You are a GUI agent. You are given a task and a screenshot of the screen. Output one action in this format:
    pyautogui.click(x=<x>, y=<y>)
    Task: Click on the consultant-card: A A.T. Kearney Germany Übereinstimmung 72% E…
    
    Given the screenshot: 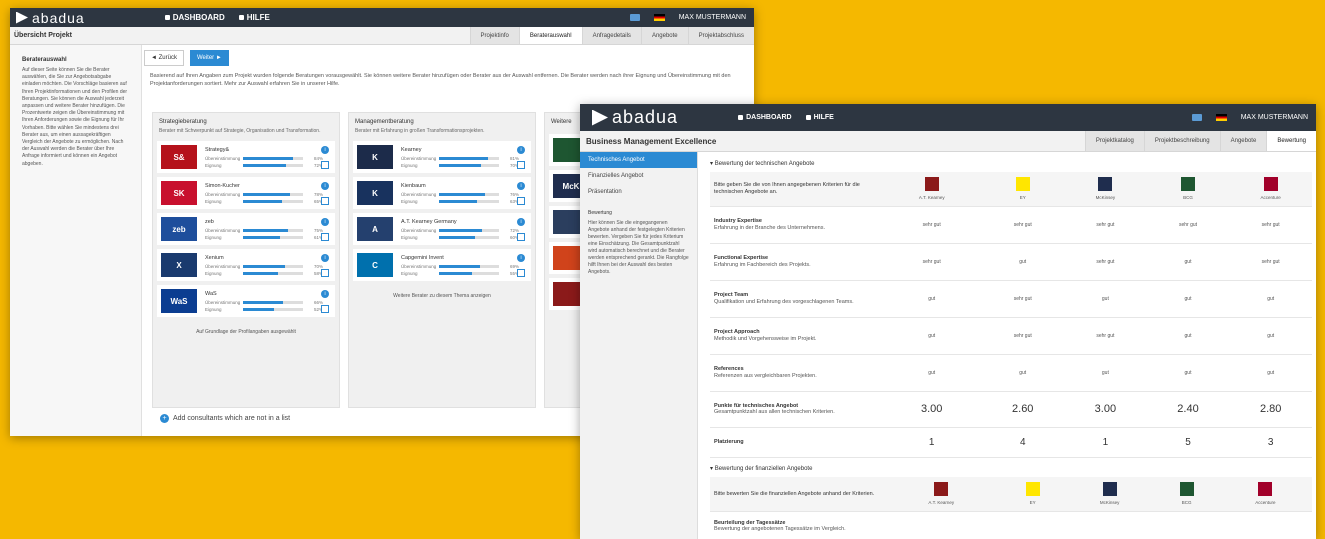 What is the action you would take?
    pyautogui.click(x=442, y=231)
    